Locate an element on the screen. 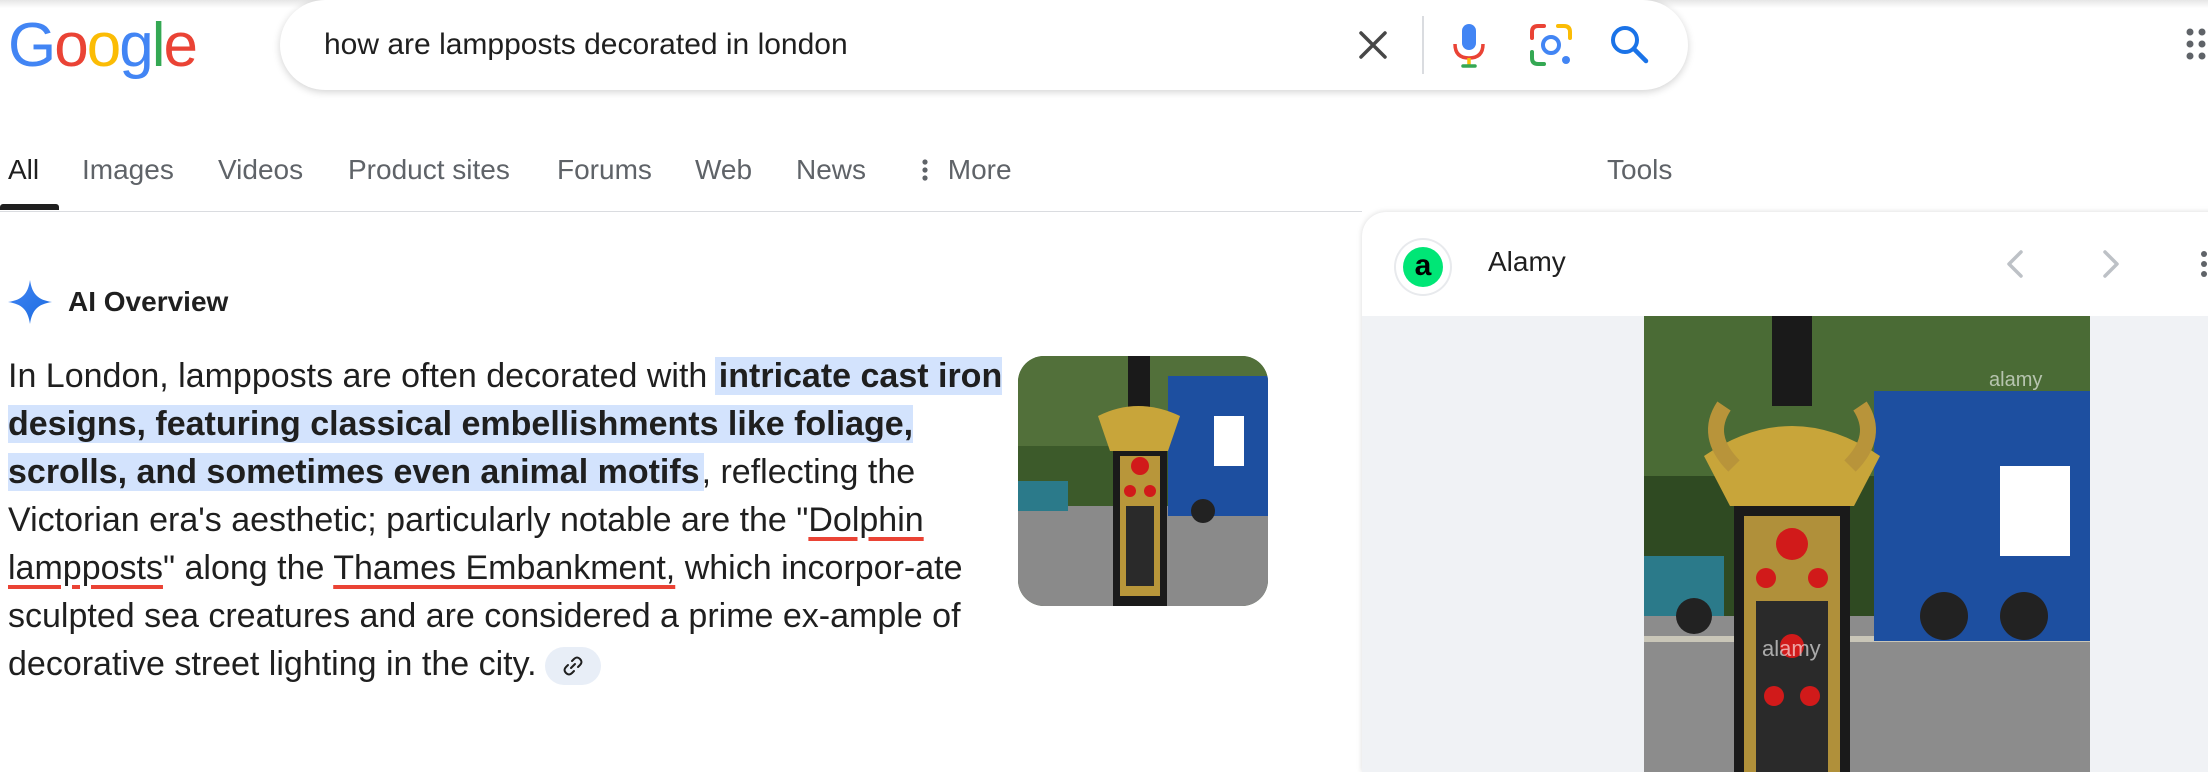 The width and height of the screenshot is (2208, 772). thames-embankment-link: Thames Embankment, is located at coordinates (504, 568).